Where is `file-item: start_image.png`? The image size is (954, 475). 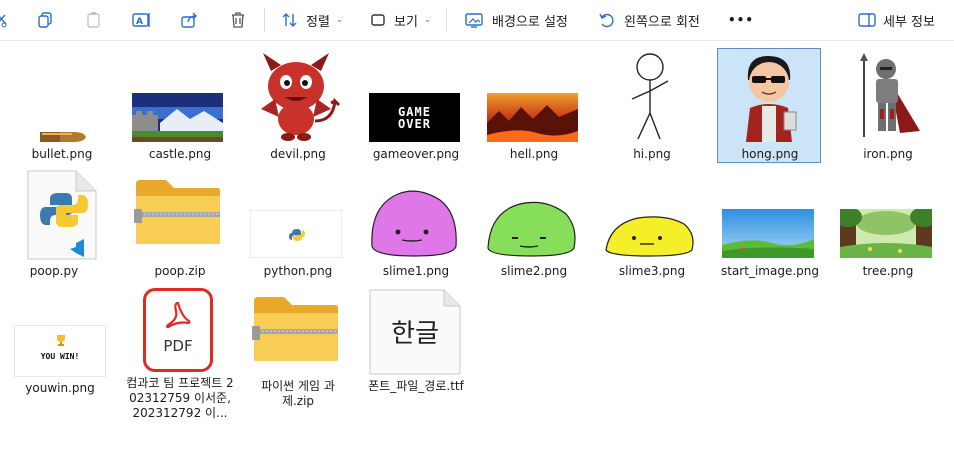 file-item: start_image.png is located at coordinates (770, 223).